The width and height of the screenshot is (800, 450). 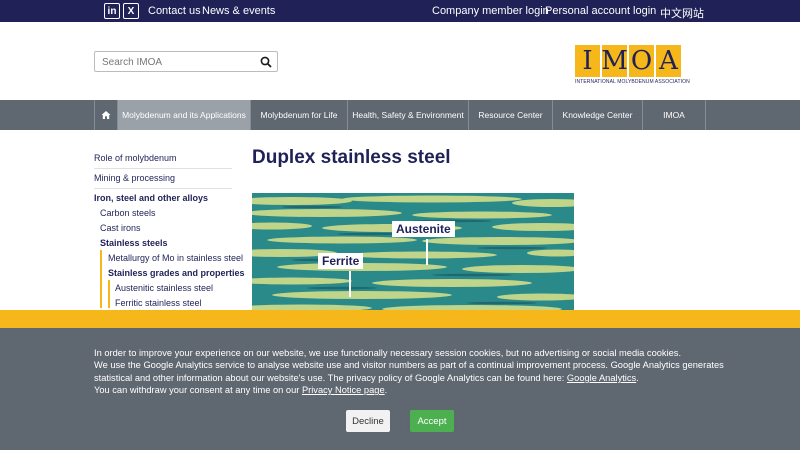 What do you see at coordinates (266, 62) in the screenshot?
I see `search-icon` at bounding box center [266, 62].